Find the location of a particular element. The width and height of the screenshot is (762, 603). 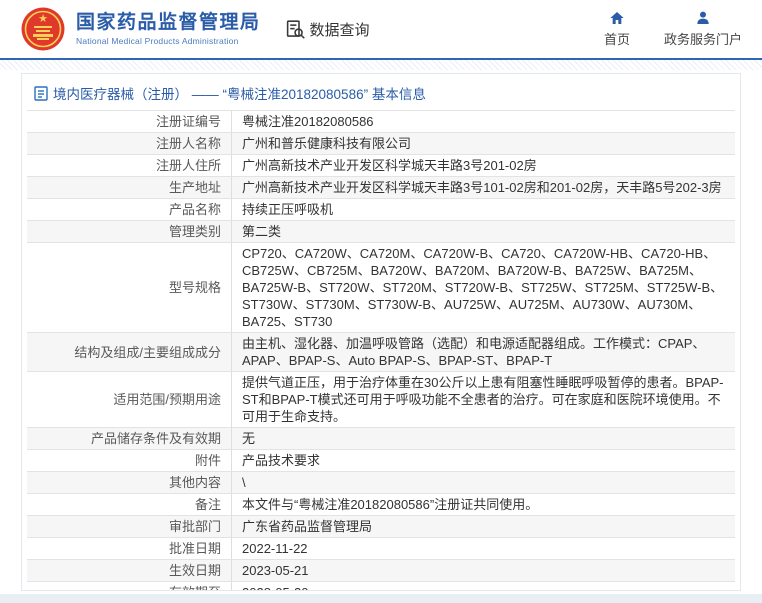

row-label: 附件 is located at coordinates (129, 460).